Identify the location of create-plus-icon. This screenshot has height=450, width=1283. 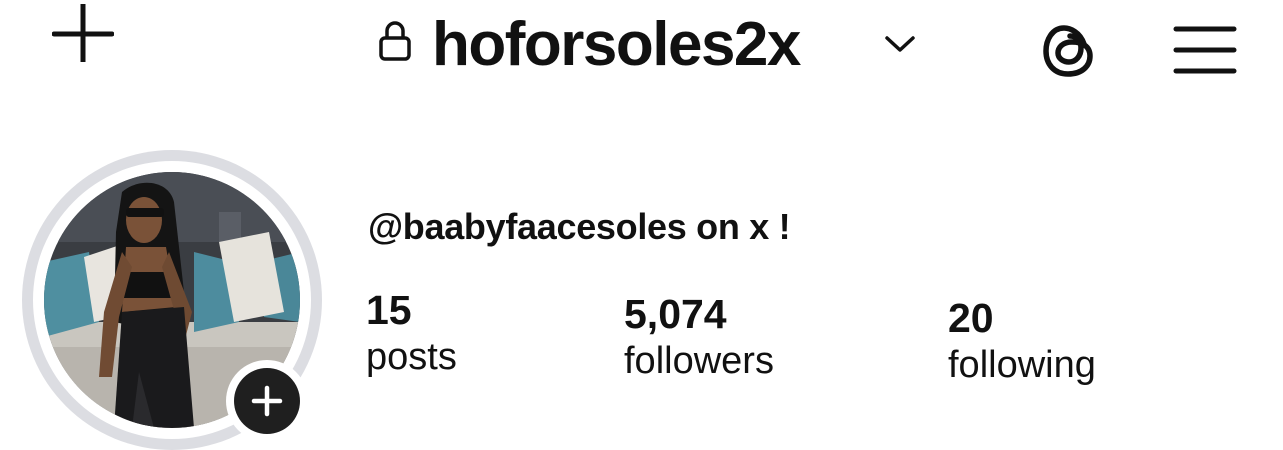
(83, 33).